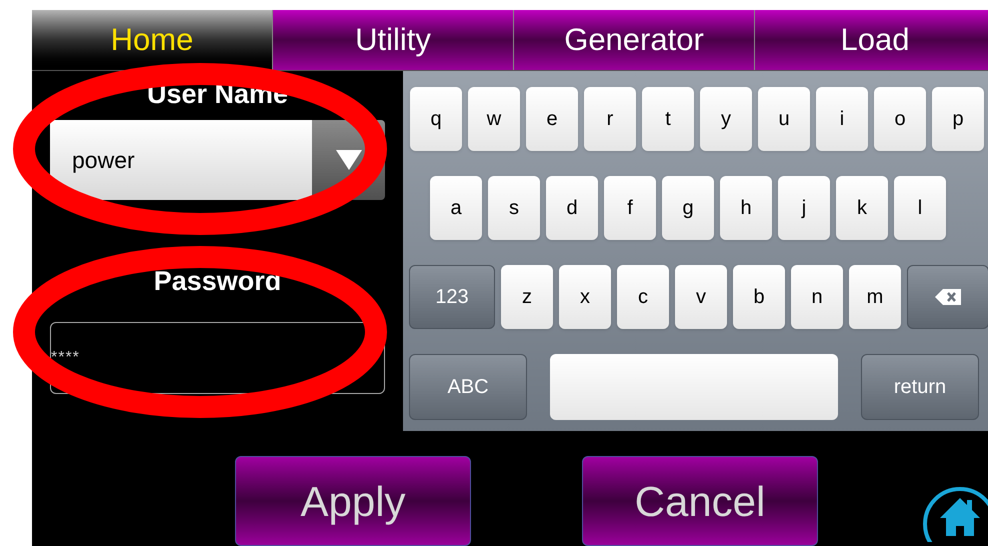 Image resolution: width=988 pixels, height=546 pixels. Describe the element at coordinates (468, 387) in the screenshot. I see `keyboard-key: ABC` at that location.